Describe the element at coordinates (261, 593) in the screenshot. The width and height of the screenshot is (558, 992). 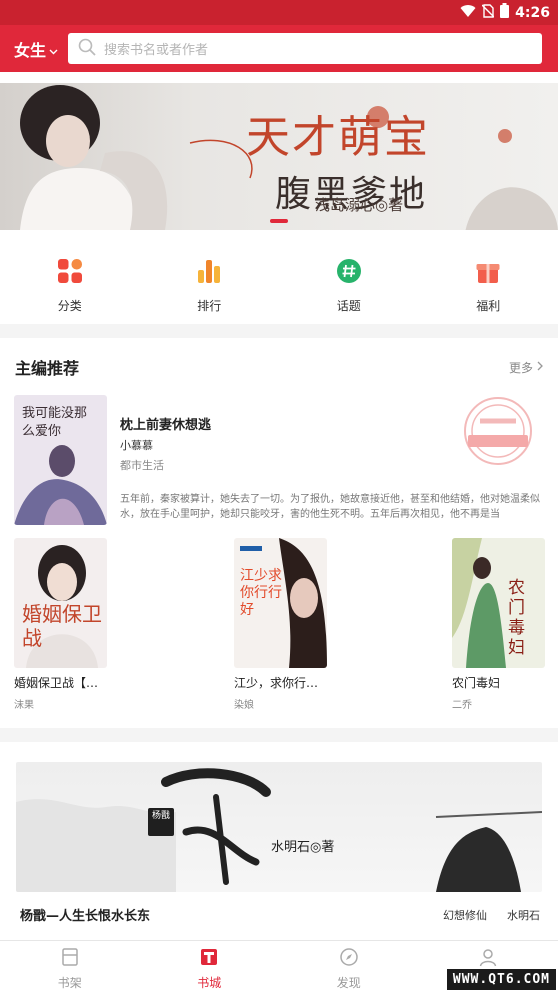
I see `book-cover-title: 江少求你行行好` at that location.